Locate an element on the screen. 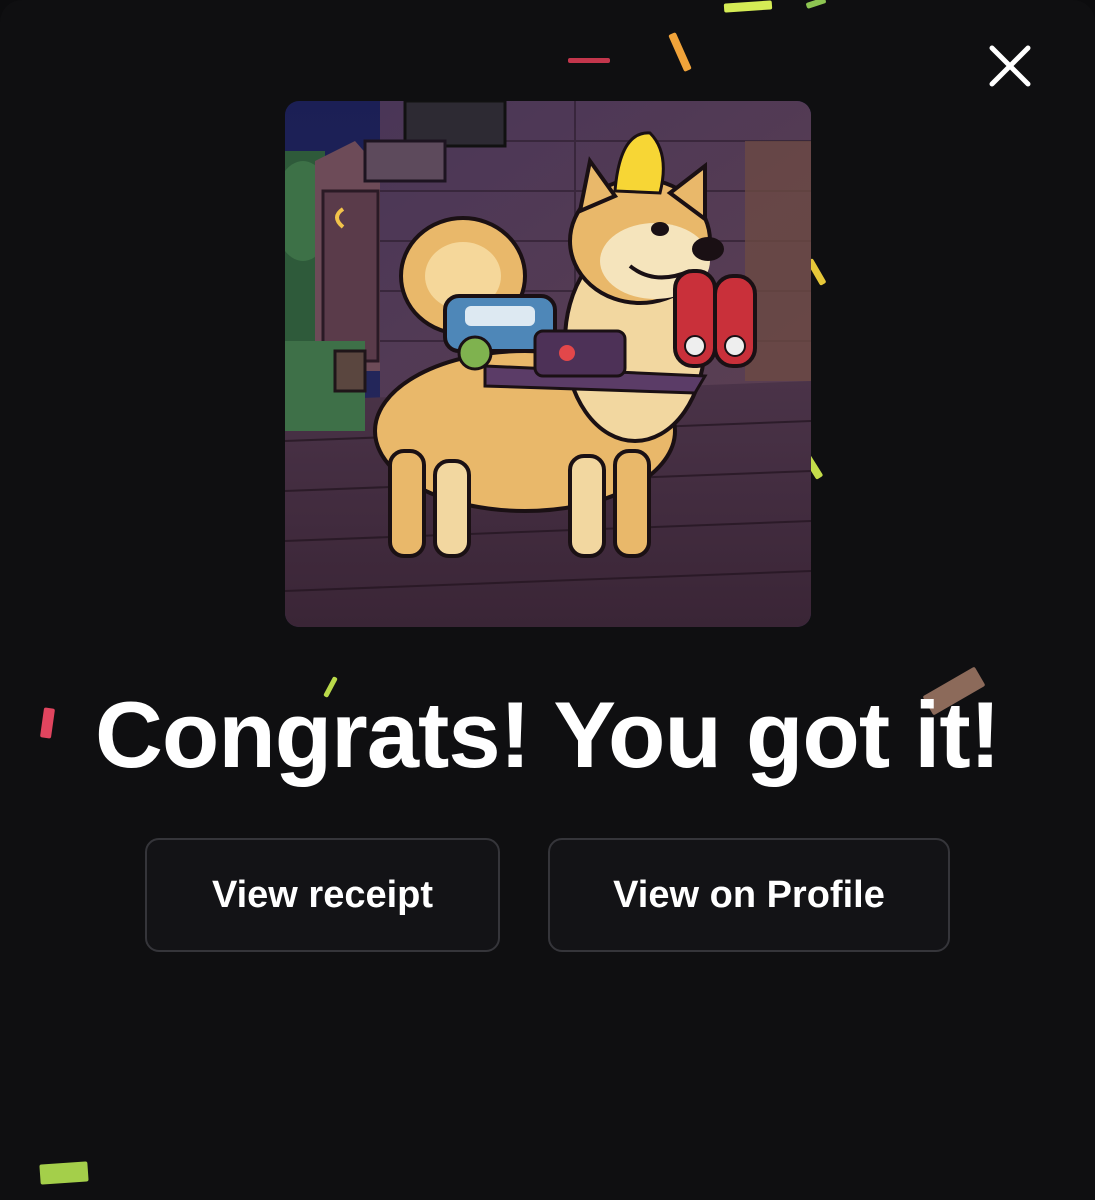 The width and height of the screenshot is (1095, 1200). close-icon is located at coordinates (1010, 66).